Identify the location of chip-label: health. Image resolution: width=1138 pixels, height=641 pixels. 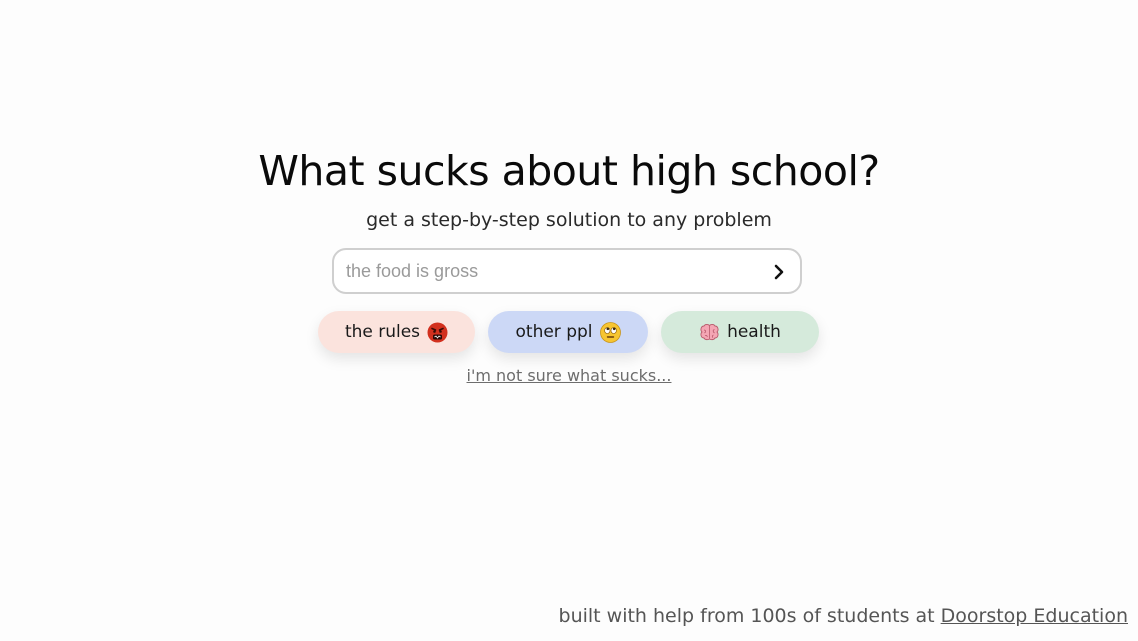
(754, 332).